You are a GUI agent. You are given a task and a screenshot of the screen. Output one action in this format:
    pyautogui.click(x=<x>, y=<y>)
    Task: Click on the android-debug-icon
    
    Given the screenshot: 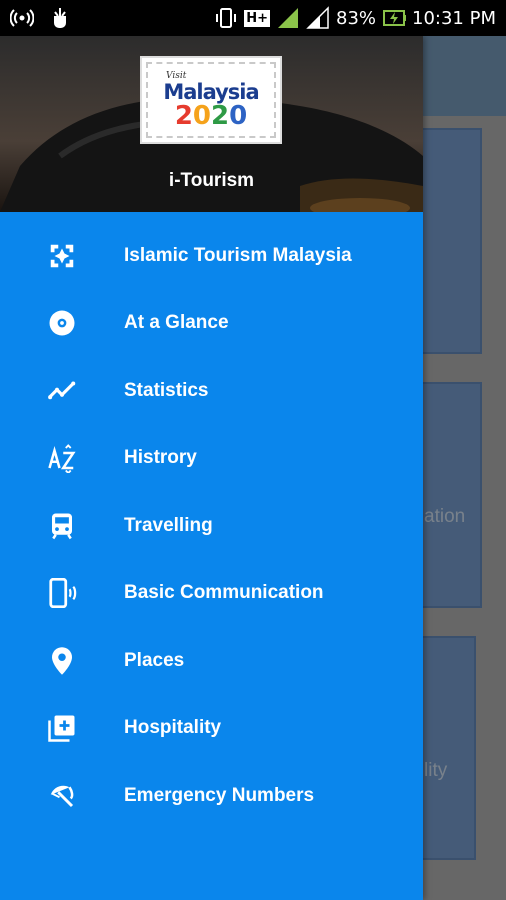 What is the action you would take?
    pyautogui.click(x=60, y=18)
    